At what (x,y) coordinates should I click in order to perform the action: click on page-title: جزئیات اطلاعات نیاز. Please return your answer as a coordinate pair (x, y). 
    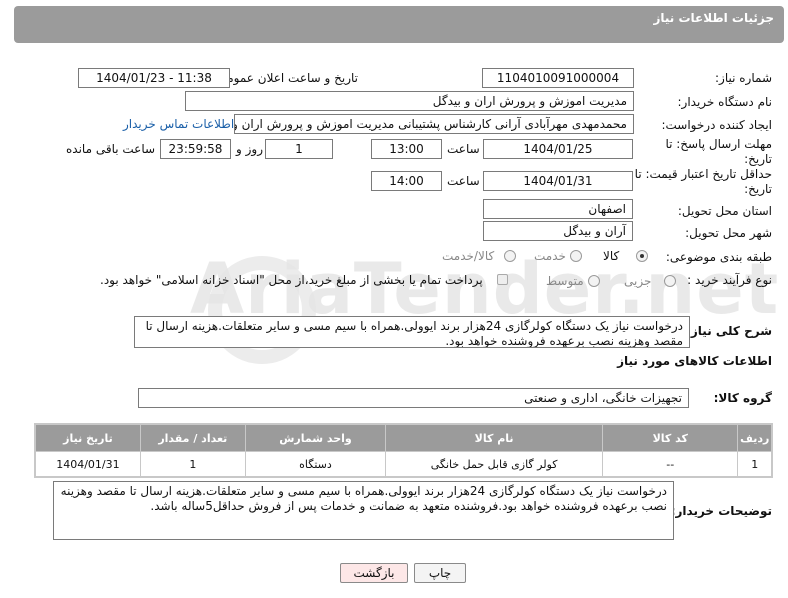
    Looking at the image, I should click on (713, 18).